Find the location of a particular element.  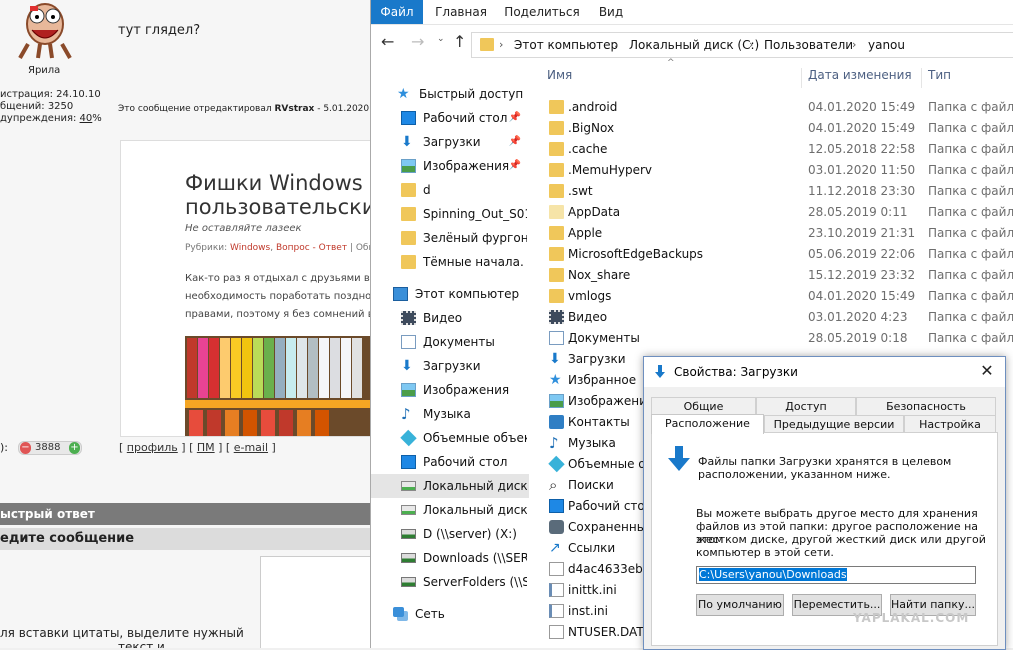

tab-share: Поделиться is located at coordinates (542, 12).